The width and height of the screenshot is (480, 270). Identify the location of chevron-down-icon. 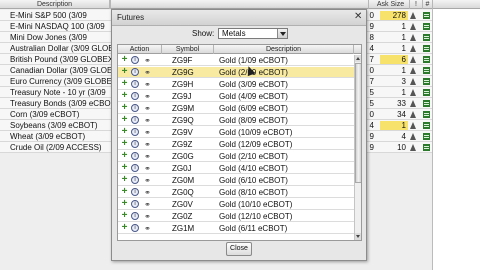
(282, 33).